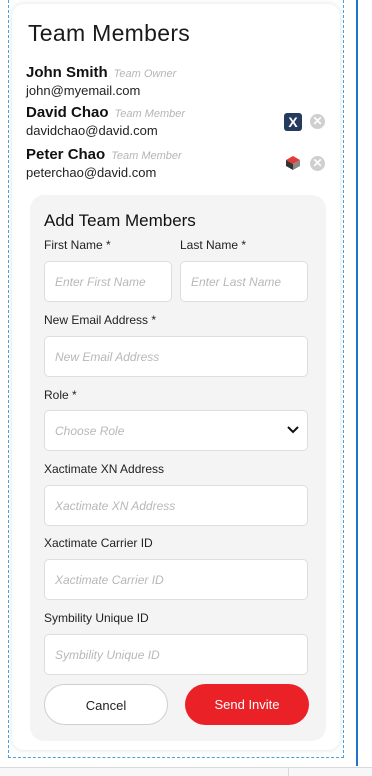  What do you see at coordinates (96, 618) in the screenshot?
I see `symbility-id-label: Symbility Unique ID` at bounding box center [96, 618].